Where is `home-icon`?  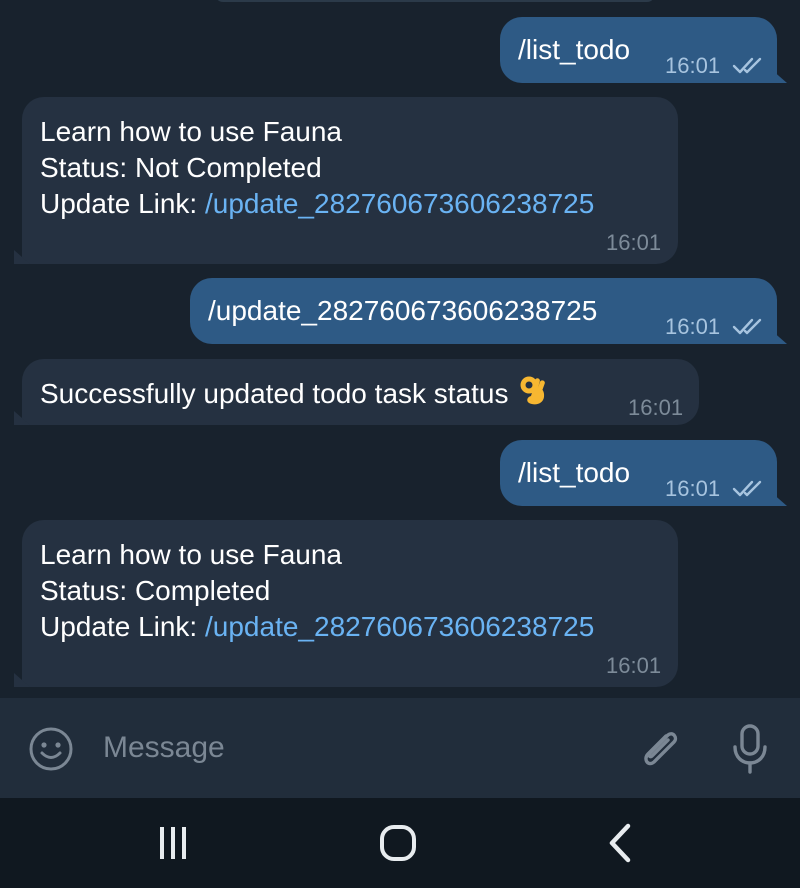
home-icon is located at coordinates (398, 843).